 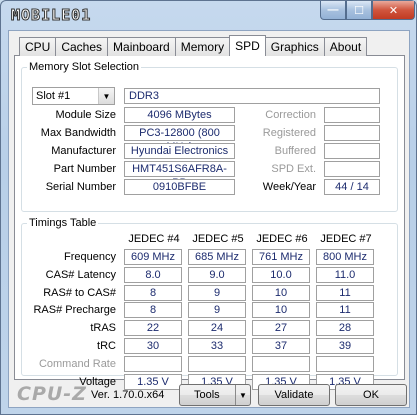 What do you see at coordinates (289, 187) in the screenshot?
I see `week-year-label: Week/Year` at bounding box center [289, 187].